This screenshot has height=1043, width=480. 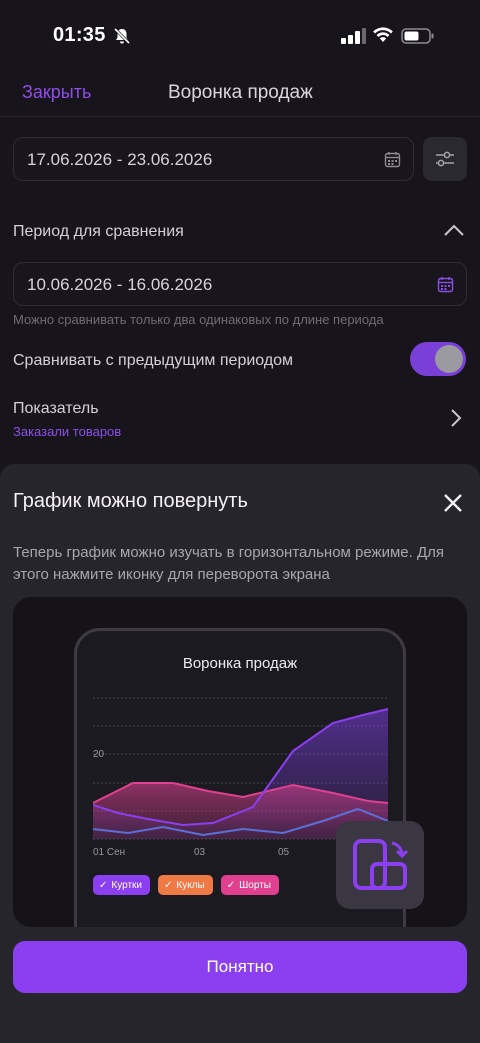 What do you see at coordinates (153, 360) in the screenshot?
I see `compare-toggle-label: Сравнивать с предыдущим периодом` at bounding box center [153, 360].